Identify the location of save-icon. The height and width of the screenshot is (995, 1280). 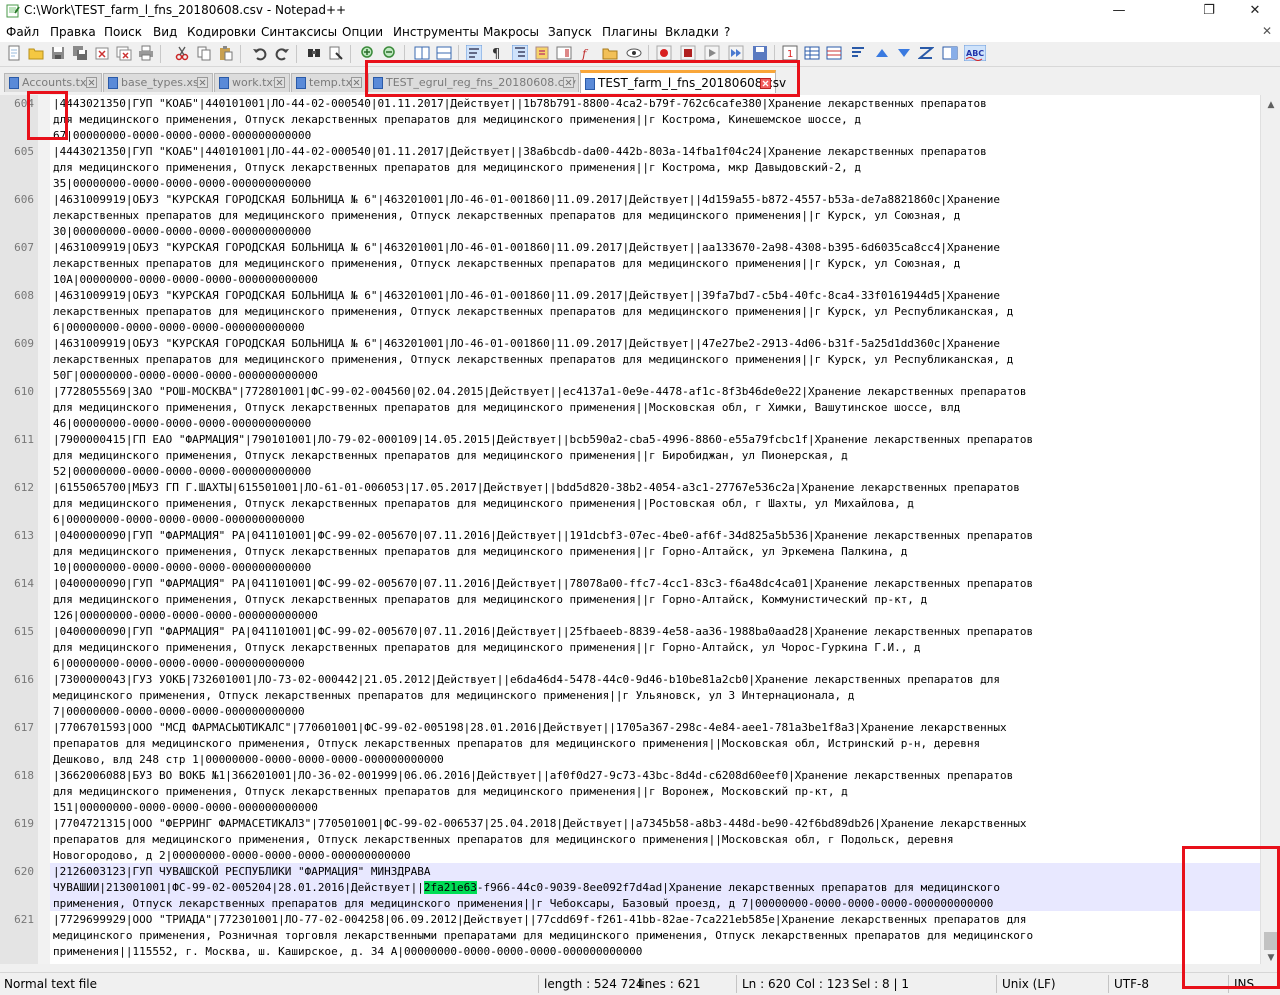
(58, 53).